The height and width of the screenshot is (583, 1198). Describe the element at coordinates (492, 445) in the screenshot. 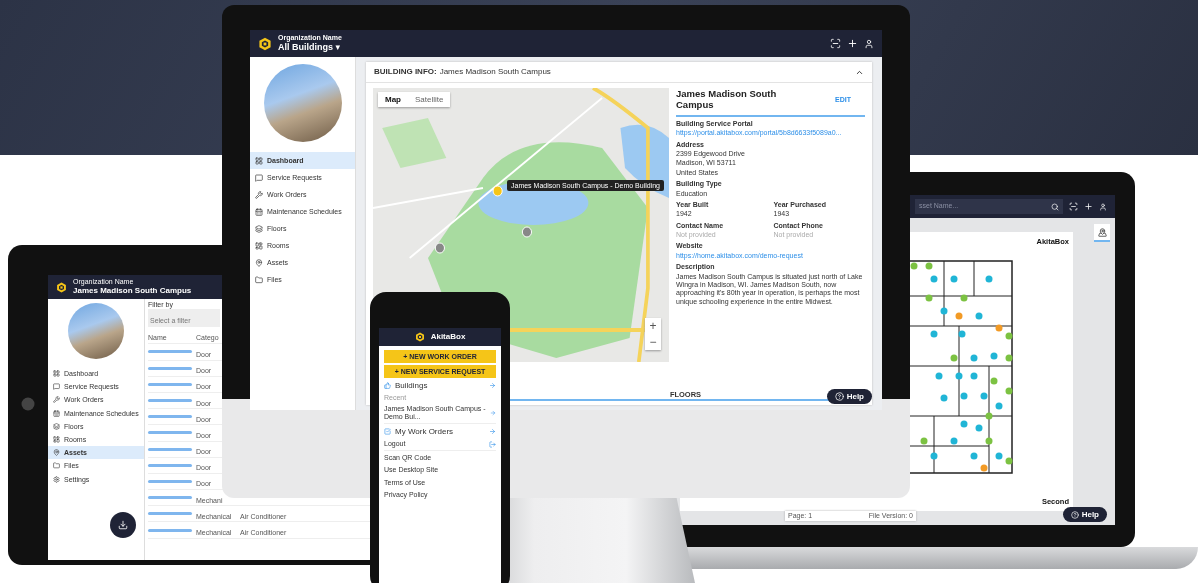

I see `logout-icon` at that location.